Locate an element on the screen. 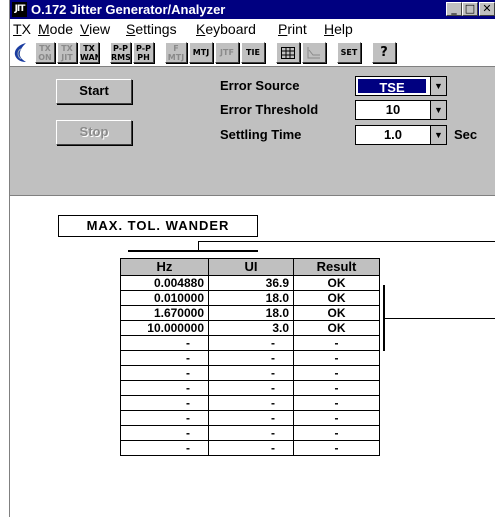 The width and height of the screenshot is (495, 517). f-mtj-button: F MTJ is located at coordinates (176, 52).